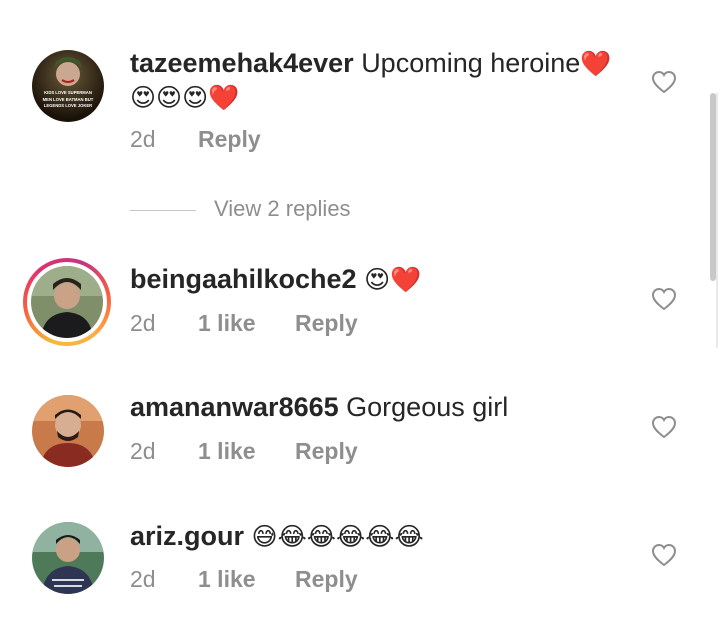 The image size is (720, 617). What do you see at coordinates (163, 210) in the screenshot?
I see `divider` at bounding box center [163, 210].